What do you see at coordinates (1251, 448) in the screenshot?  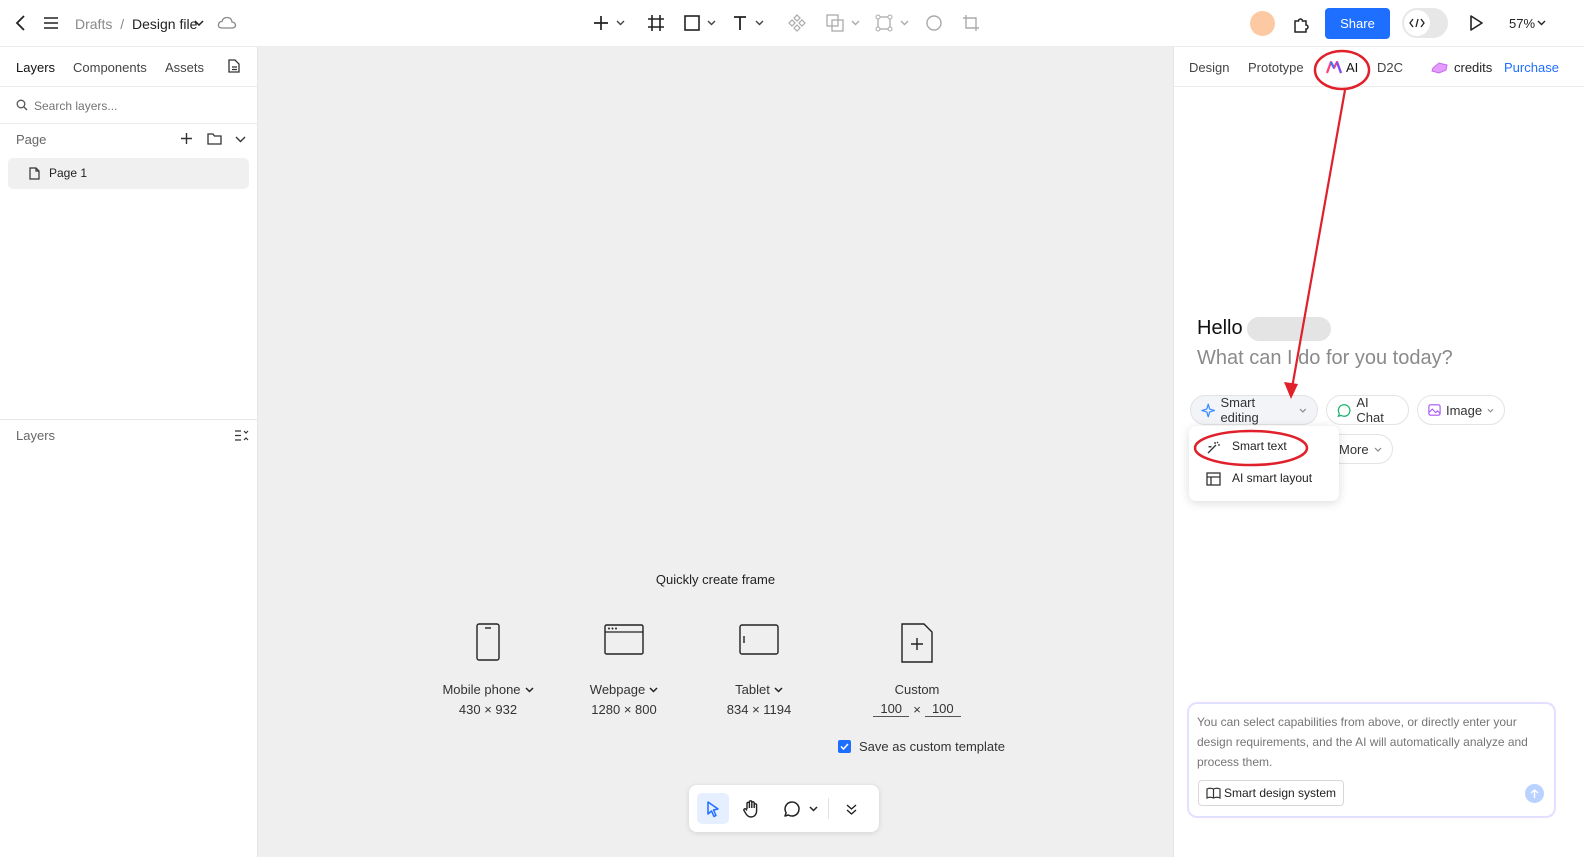 I see `annotation-smart-text-circle` at bounding box center [1251, 448].